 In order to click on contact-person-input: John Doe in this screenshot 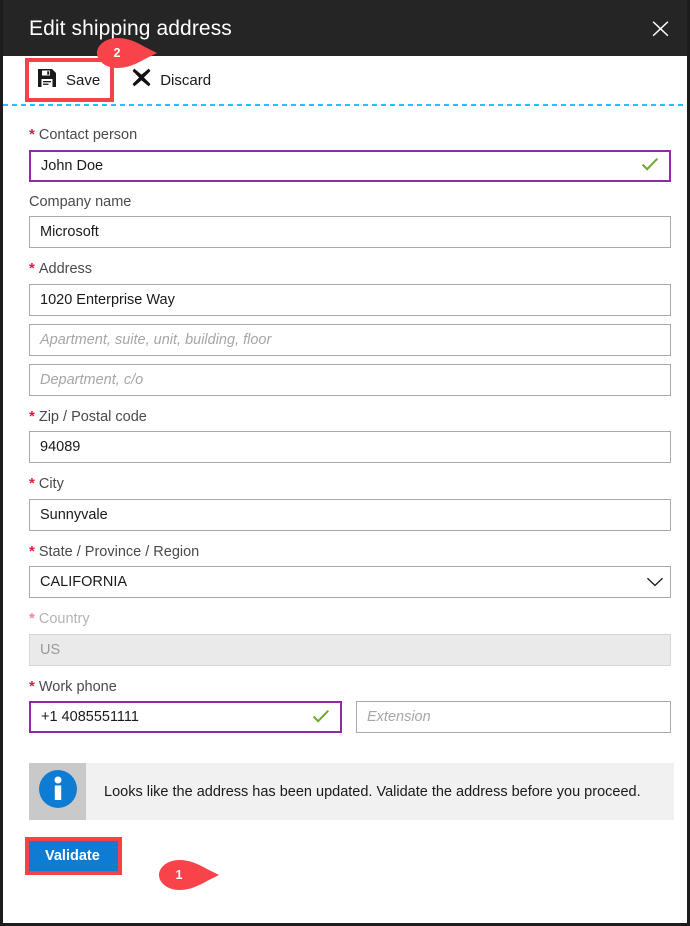, I will do `click(350, 165)`.